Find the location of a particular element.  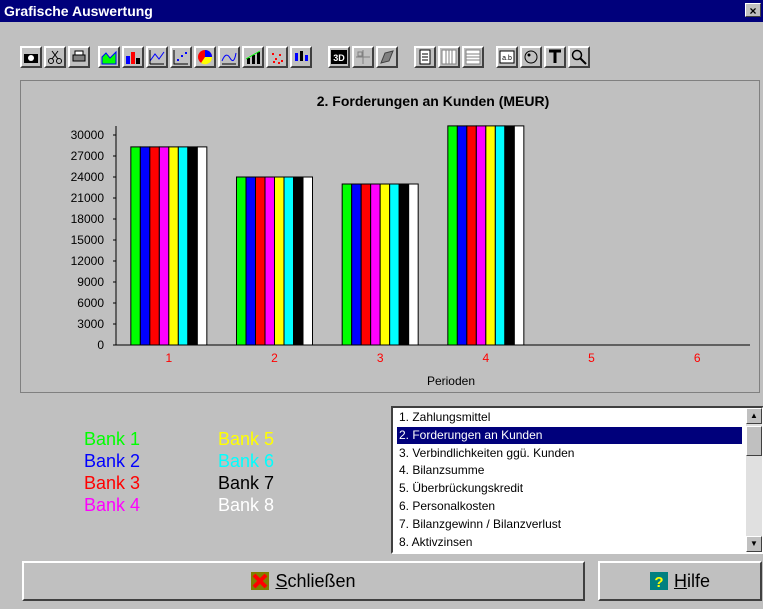

dot-chart-icon is located at coordinates (277, 57).